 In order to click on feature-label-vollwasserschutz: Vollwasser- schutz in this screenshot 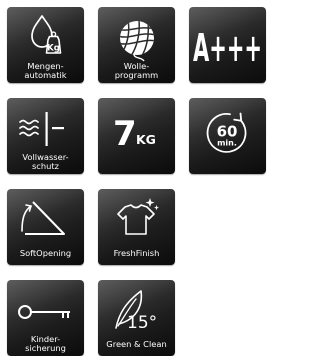, I will do `click(45, 161)`.